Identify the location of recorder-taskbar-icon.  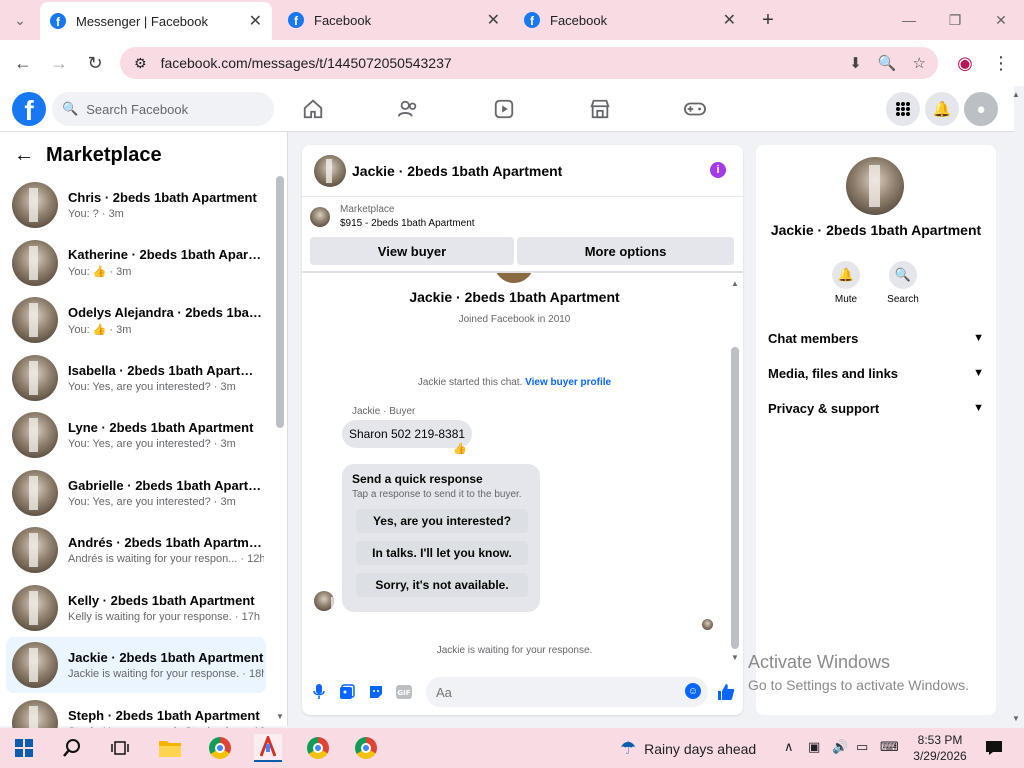
(268, 748).